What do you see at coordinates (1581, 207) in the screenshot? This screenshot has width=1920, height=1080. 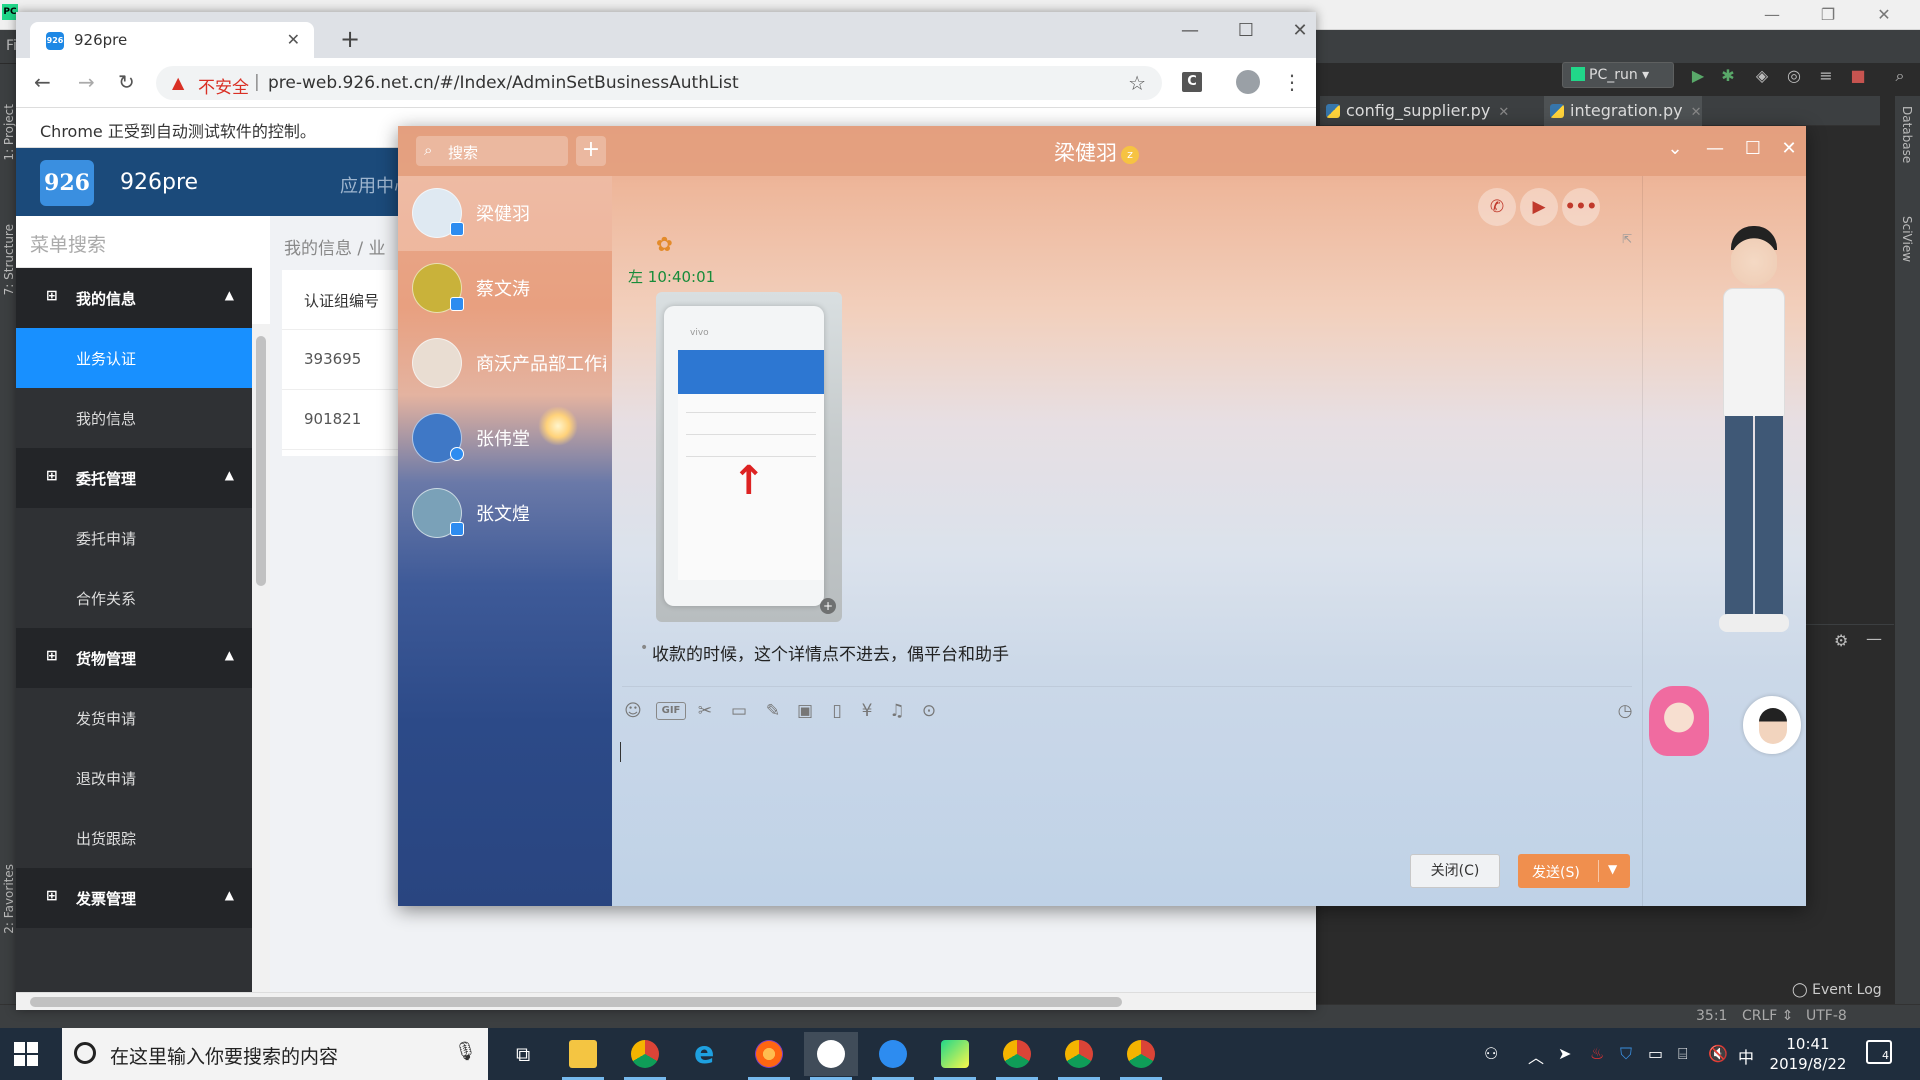 I see `more-options-icon: •••` at bounding box center [1581, 207].